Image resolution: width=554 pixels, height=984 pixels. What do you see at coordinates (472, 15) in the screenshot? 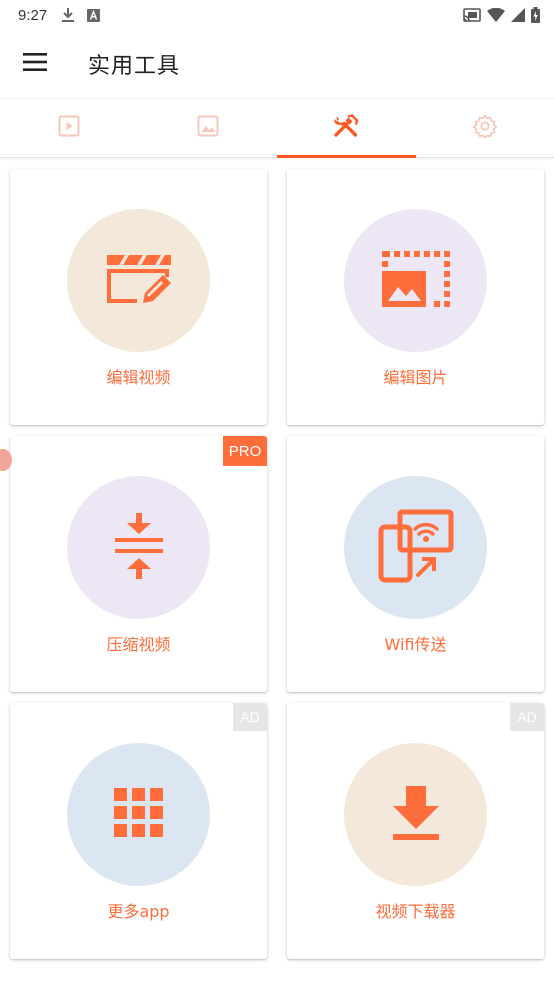
I see `cast-icon` at bounding box center [472, 15].